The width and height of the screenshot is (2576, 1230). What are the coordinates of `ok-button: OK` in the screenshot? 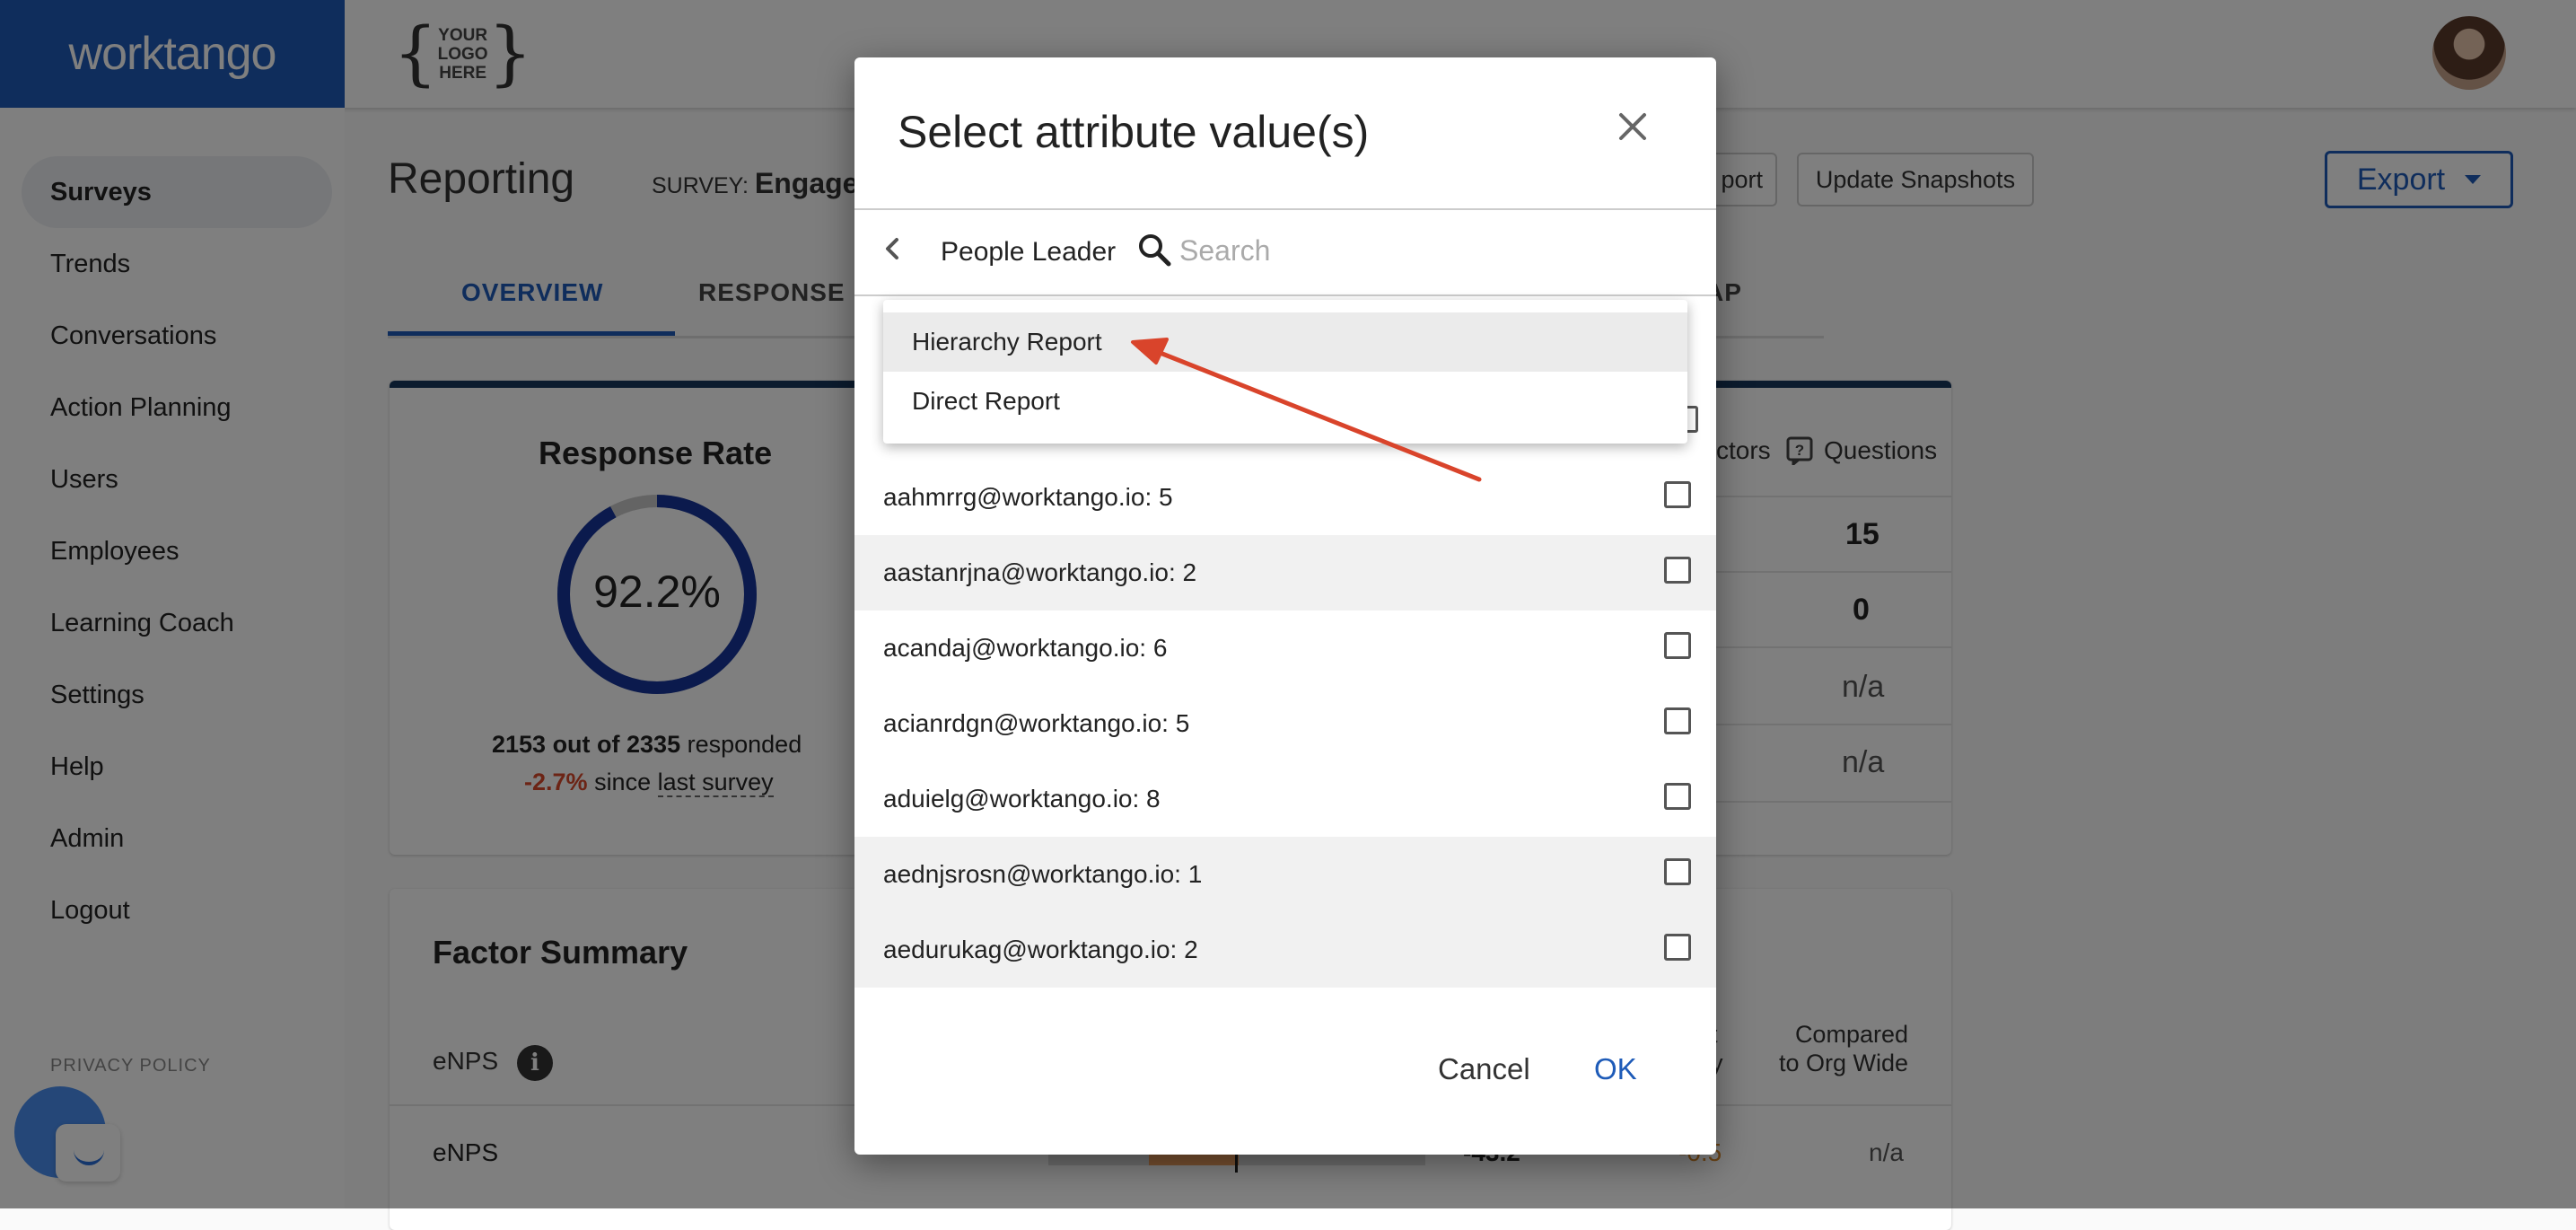 It's located at (1615, 1069).